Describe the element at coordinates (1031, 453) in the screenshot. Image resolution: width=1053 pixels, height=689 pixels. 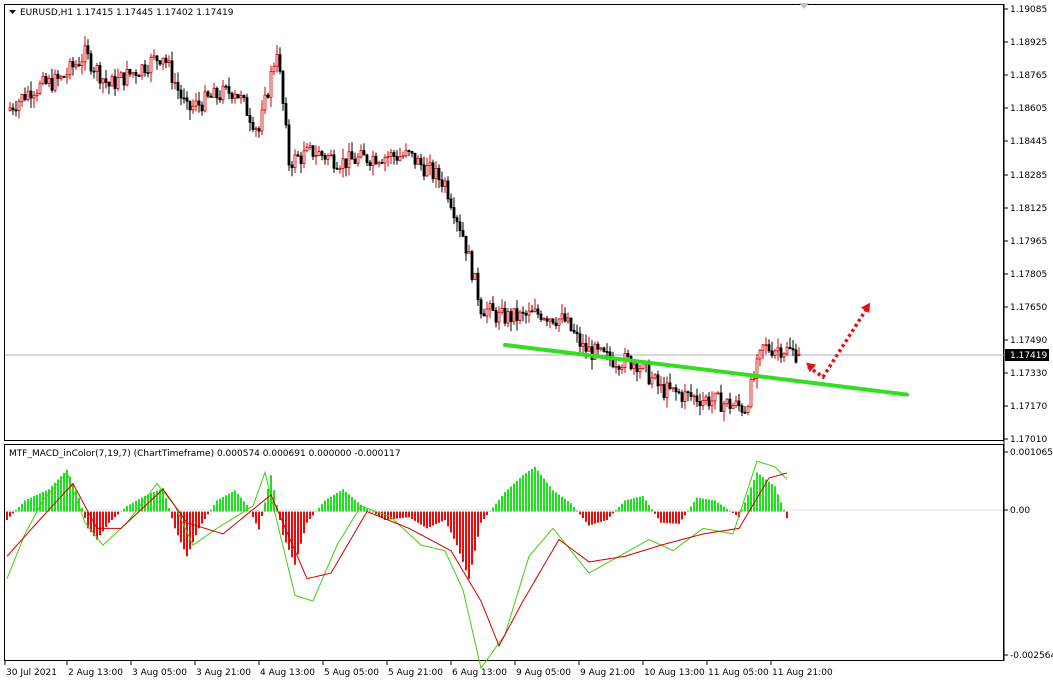
I see `macd-tick-label: 0.001065` at that location.